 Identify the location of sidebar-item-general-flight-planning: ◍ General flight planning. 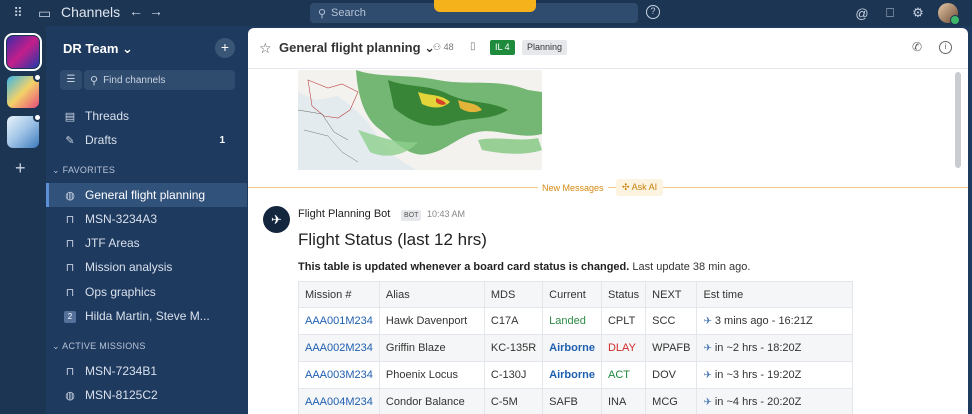
(146, 195).